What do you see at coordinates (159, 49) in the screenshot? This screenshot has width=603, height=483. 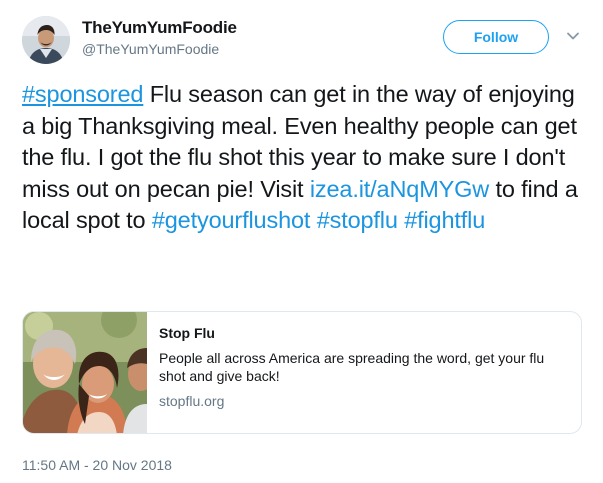 I see `author-handle: @TheYumYumFoodie` at bounding box center [159, 49].